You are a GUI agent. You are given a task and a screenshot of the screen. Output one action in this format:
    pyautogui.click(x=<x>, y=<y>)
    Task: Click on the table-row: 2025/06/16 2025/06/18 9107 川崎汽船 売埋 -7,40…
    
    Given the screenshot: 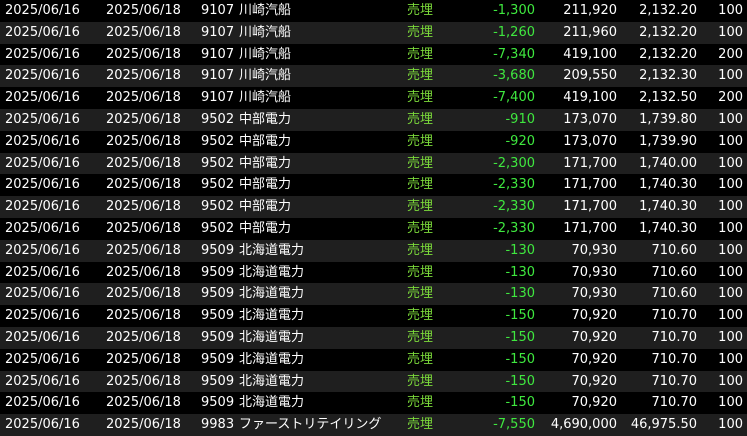 What is the action you would take?
    pyautogui.click(x=373, y=98)
    